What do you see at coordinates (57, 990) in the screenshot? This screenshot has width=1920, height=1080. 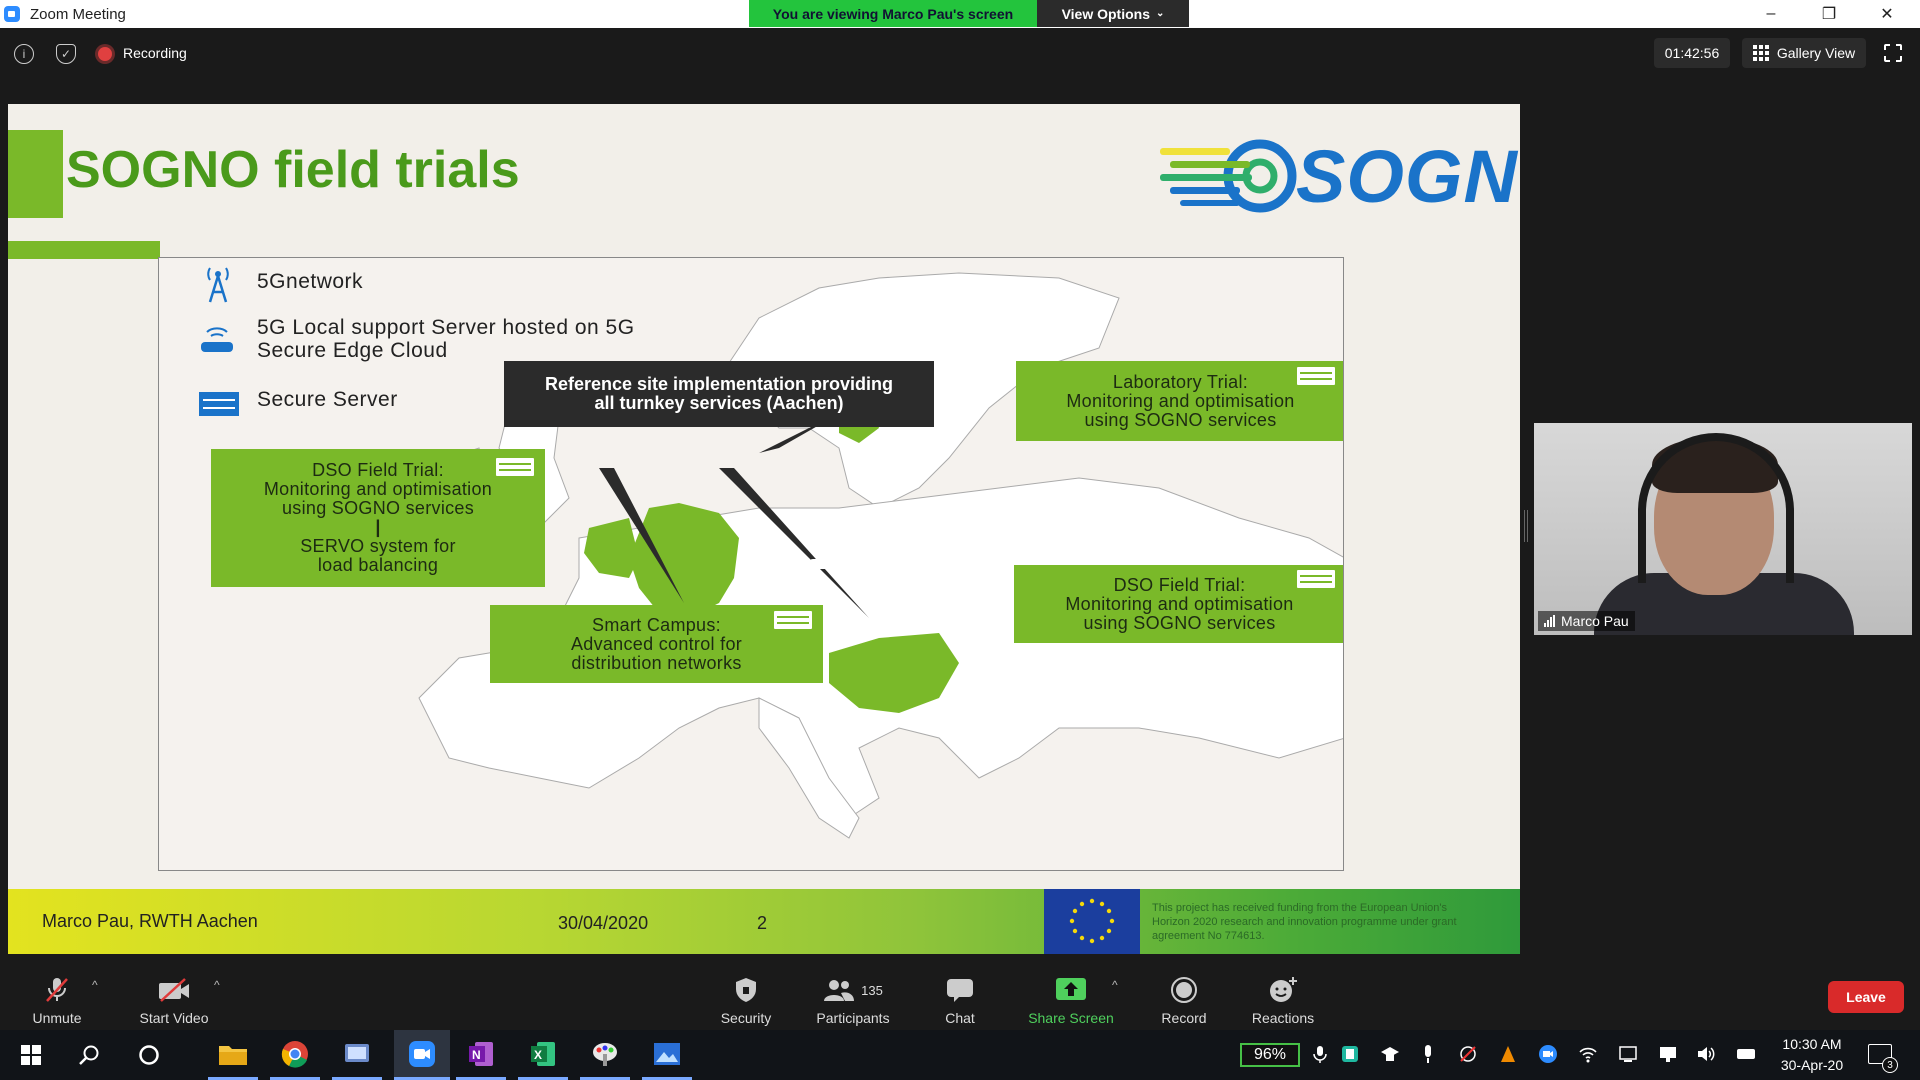 I see `muted-microphone-icon` at bounding box center [57, 990].